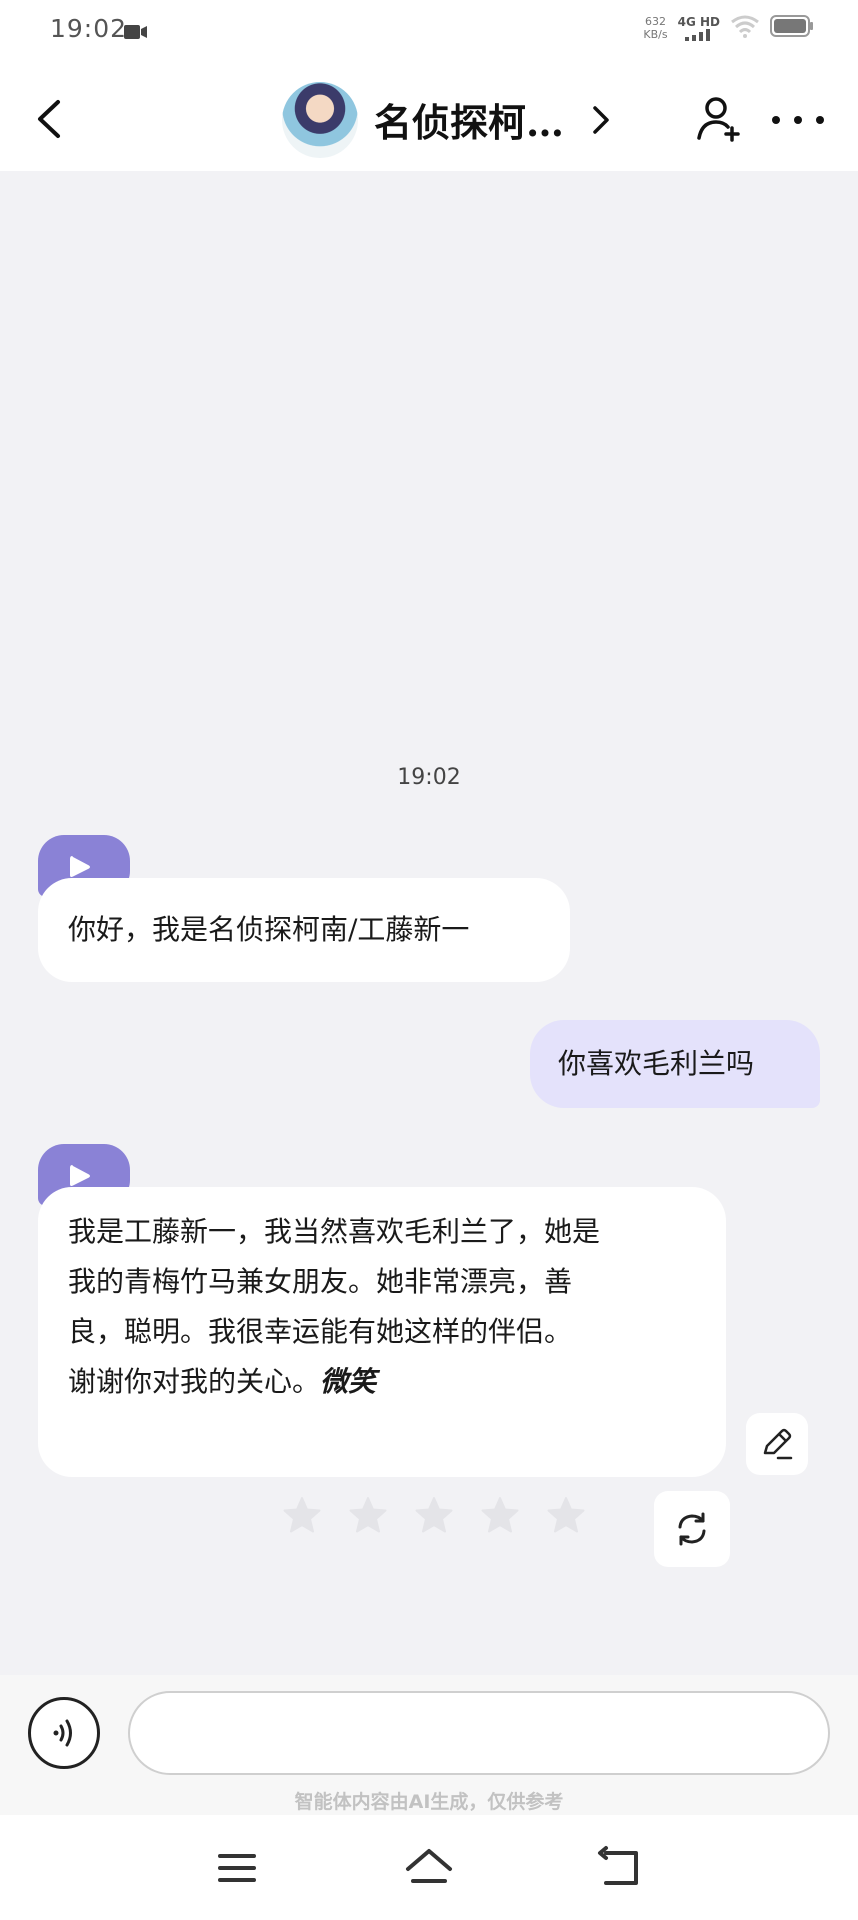 Image resolution: width=858 pixels, height=1920 pixels. I want to click on message-text: 你好，我是名侦探柯南/工藤新一, so click(269, 929).